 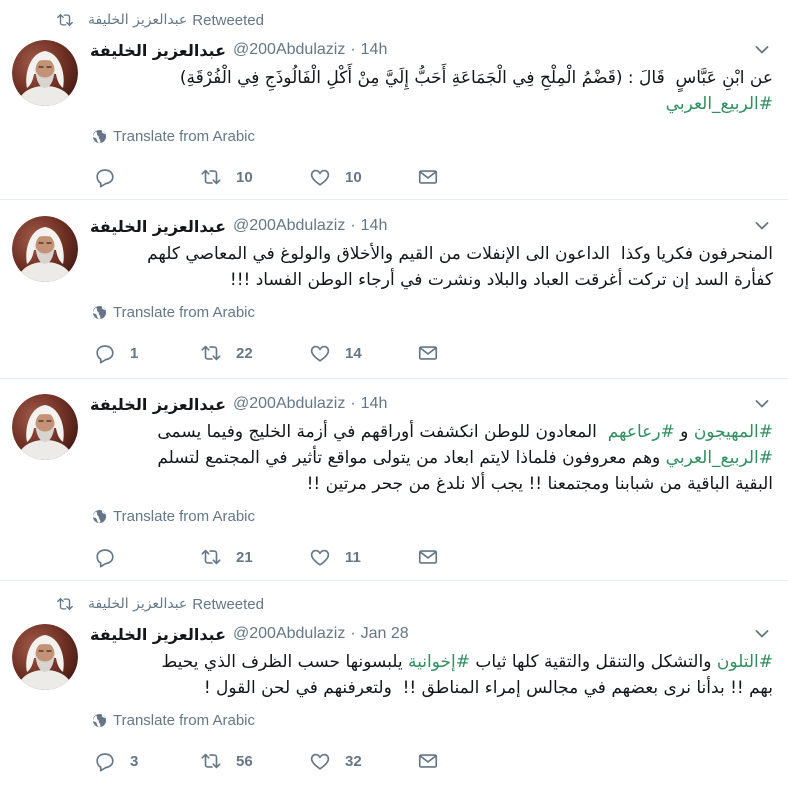 What do you see at coordinates (226, 177) in the screenshot?
I see `retweet-action: 10` at bounding box center [226, 177].